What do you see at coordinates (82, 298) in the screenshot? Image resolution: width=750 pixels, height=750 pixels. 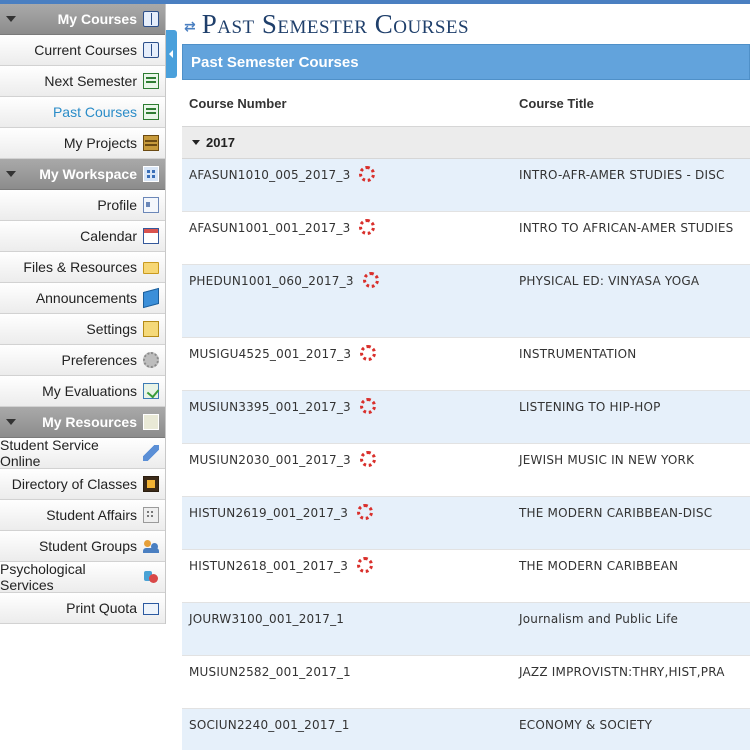 I see `sidebar-item: Announcements` at bounding box center [82, 298].